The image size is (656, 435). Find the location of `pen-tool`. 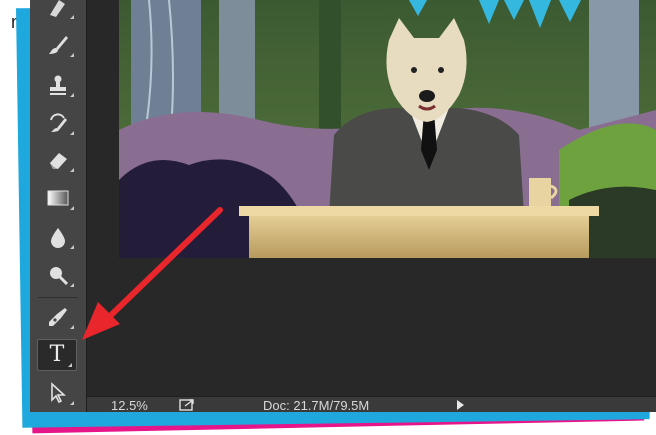

pen-tool is located at coordinates (58, 317).